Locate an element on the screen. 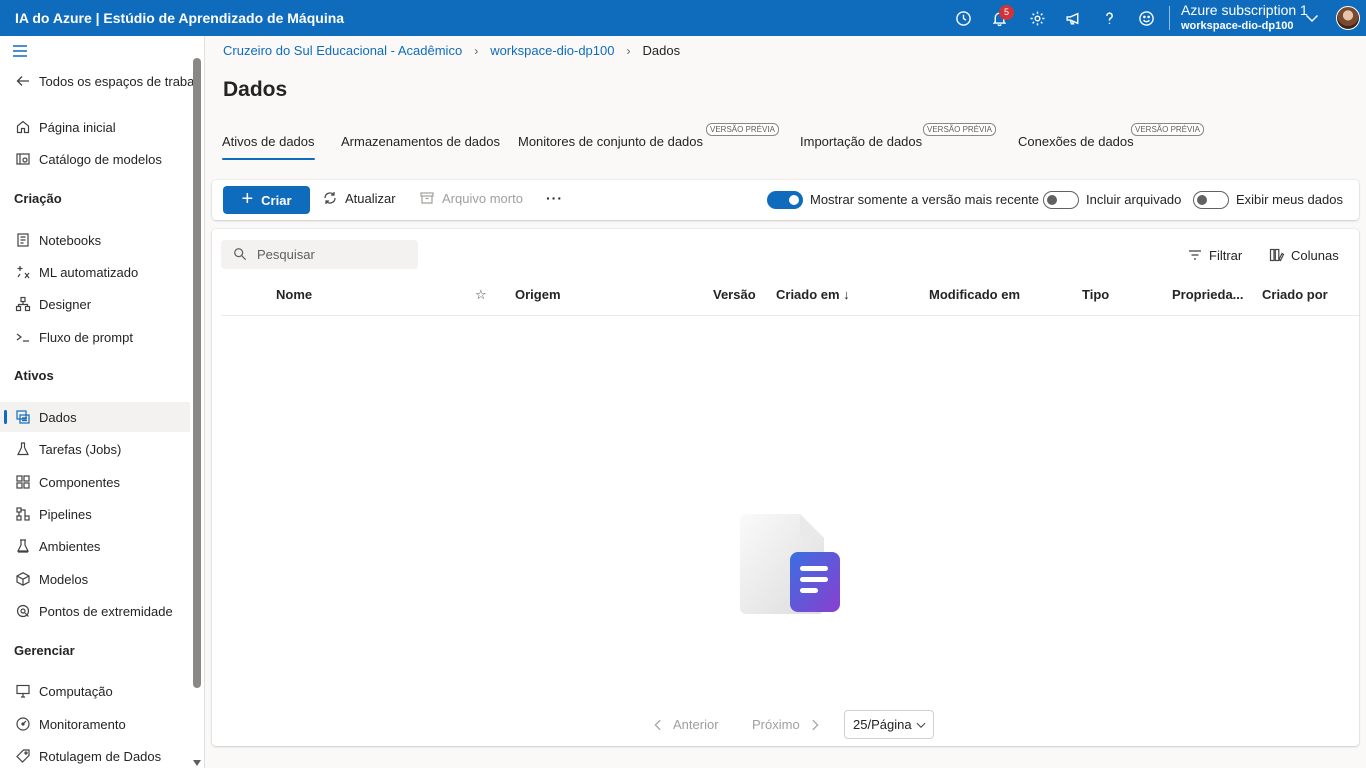 The image size is (1366, 768). sidebar-item-model-catalog: Catálogo de modelos is located at coordinates (95, 159).